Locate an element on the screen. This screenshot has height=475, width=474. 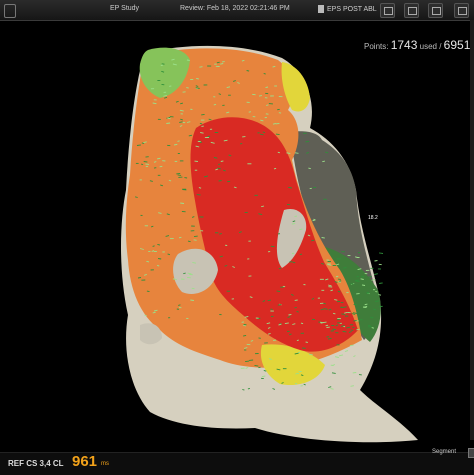
cycle-length-value: 961 is located at coordinates (84, 461).